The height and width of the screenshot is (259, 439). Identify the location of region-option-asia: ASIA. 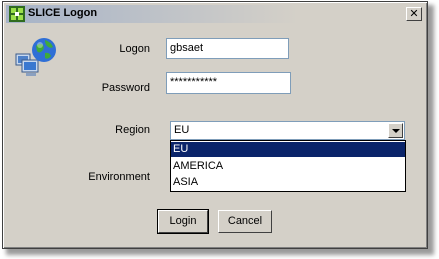
(288, 182).